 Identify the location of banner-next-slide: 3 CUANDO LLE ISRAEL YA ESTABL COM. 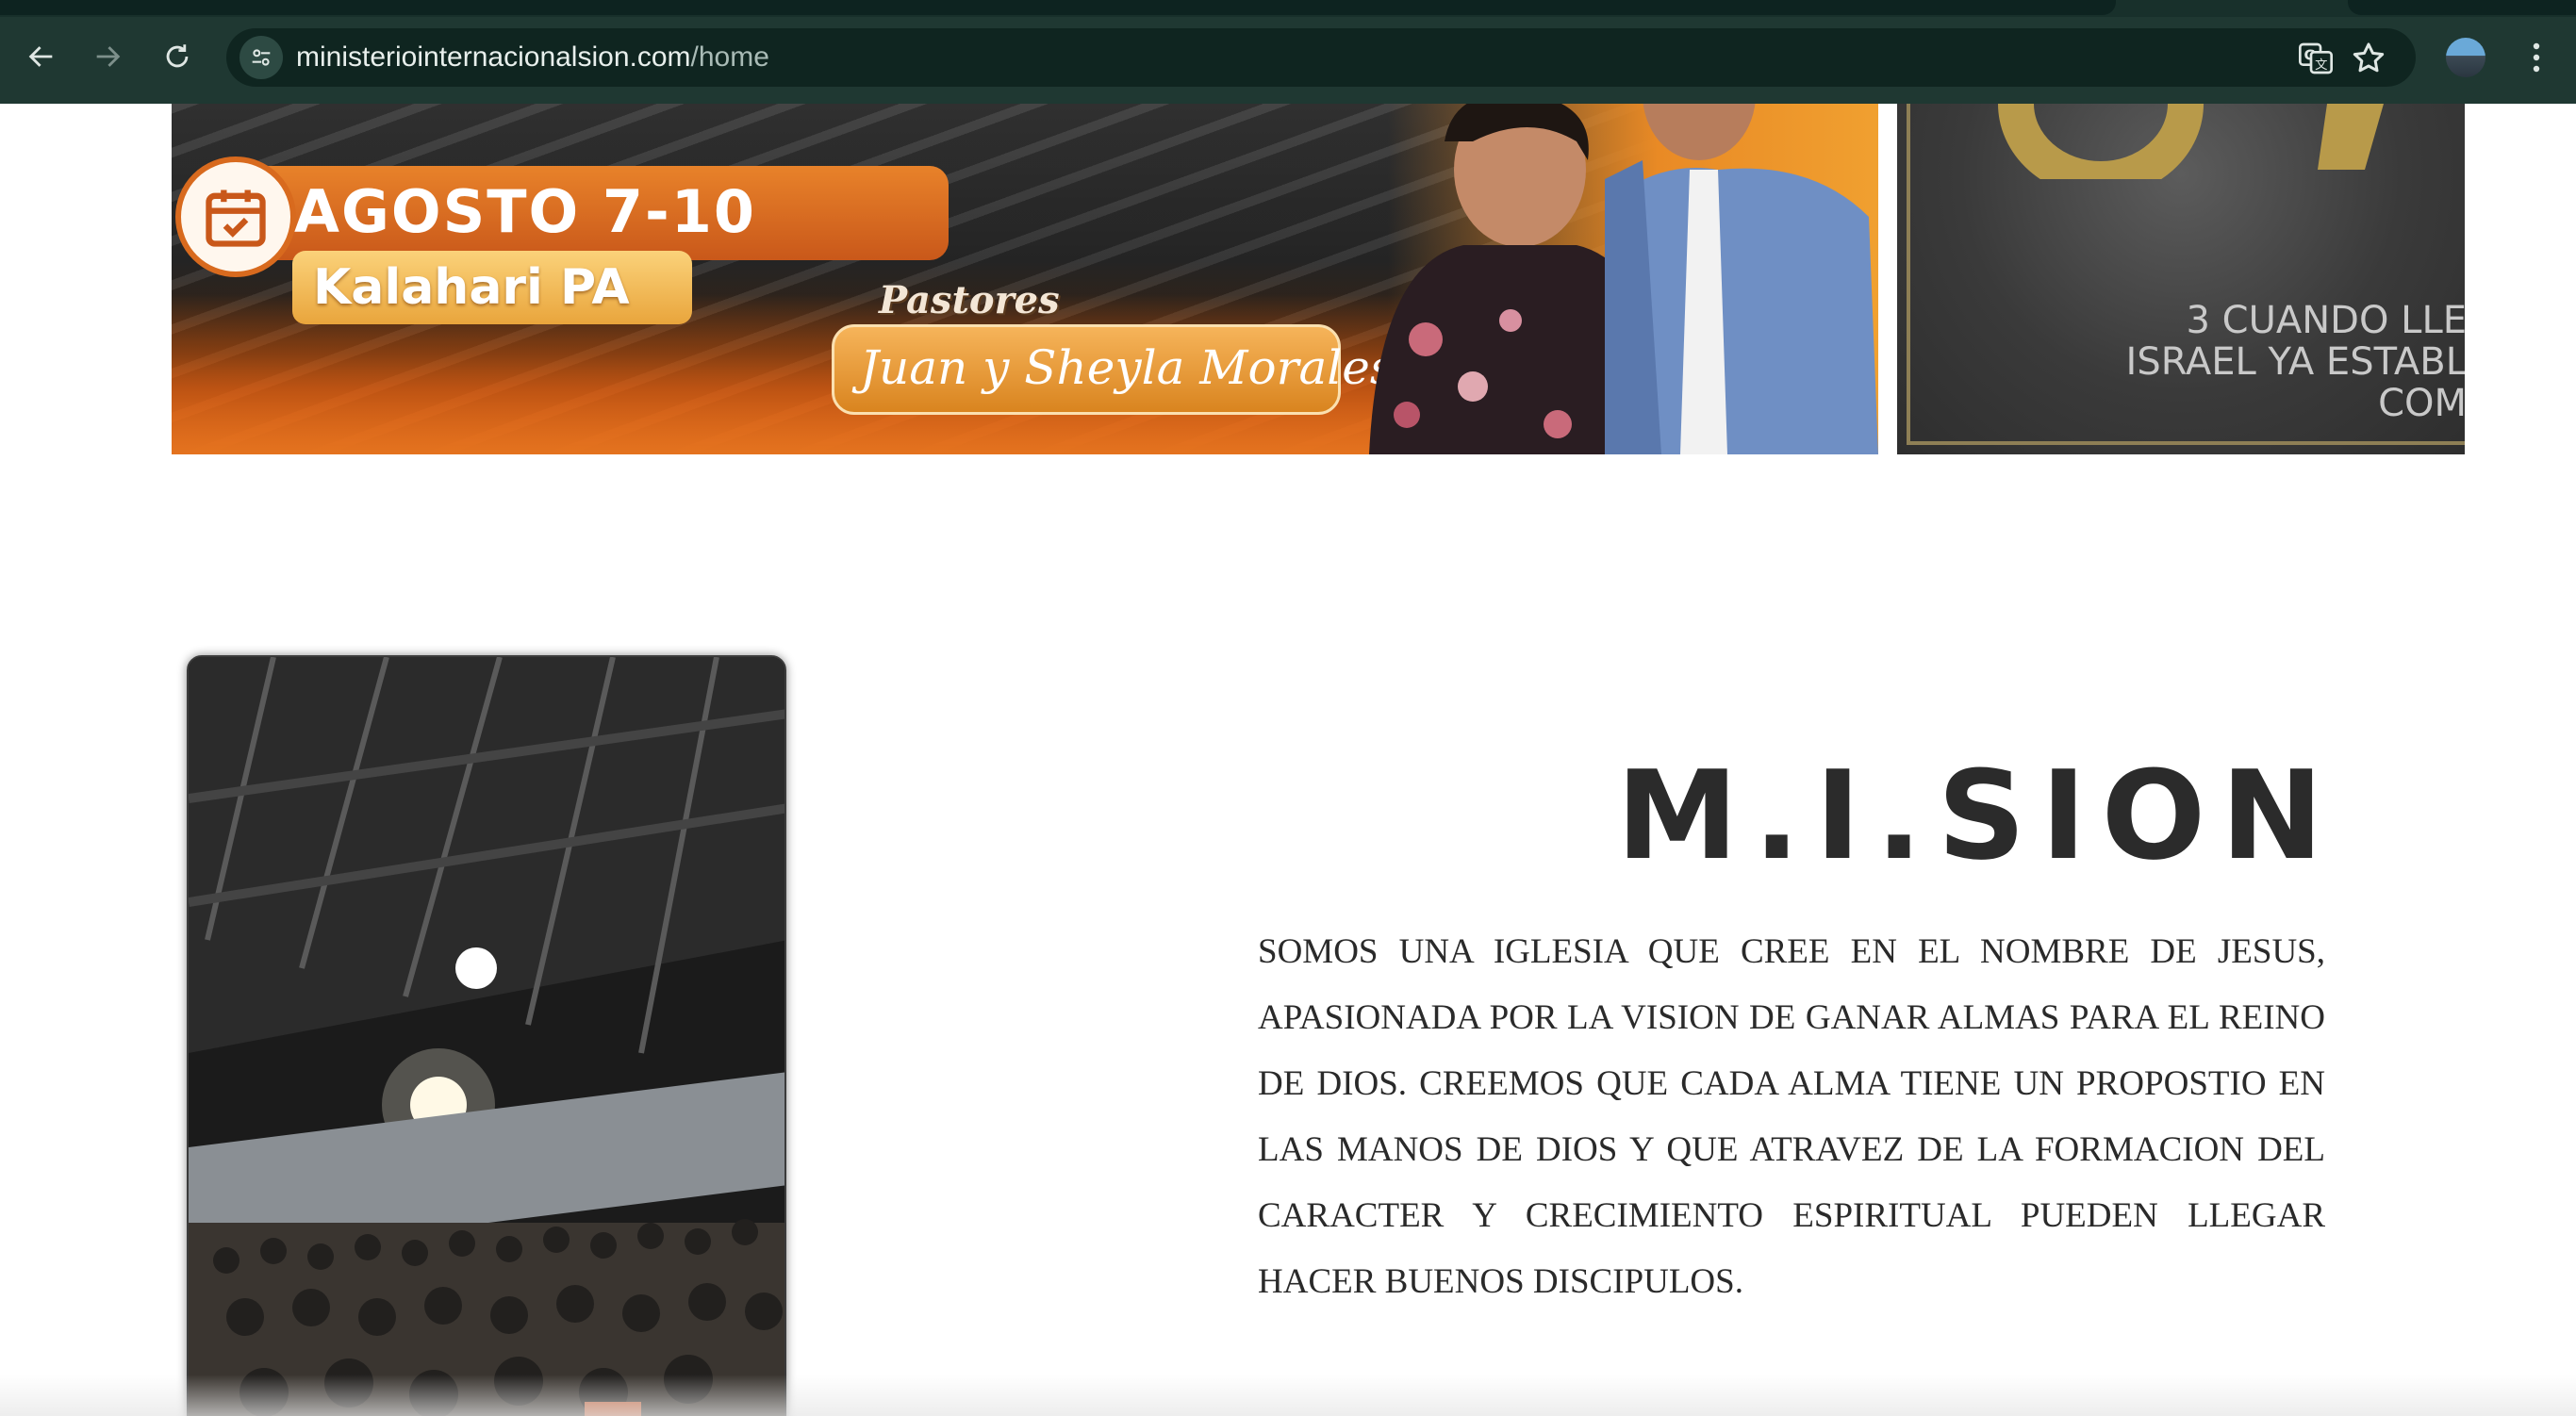
(2181, 279).